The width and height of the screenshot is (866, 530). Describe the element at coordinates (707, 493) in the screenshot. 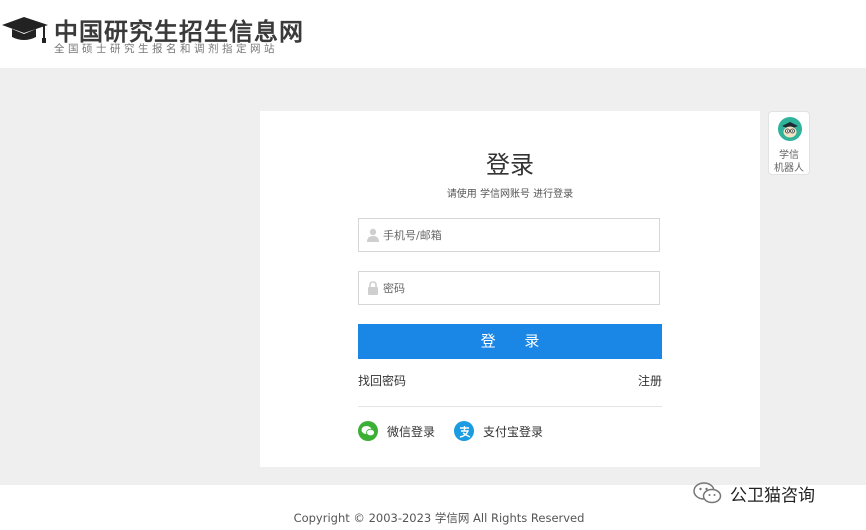

I see `wechat-outline-icon` at that location.